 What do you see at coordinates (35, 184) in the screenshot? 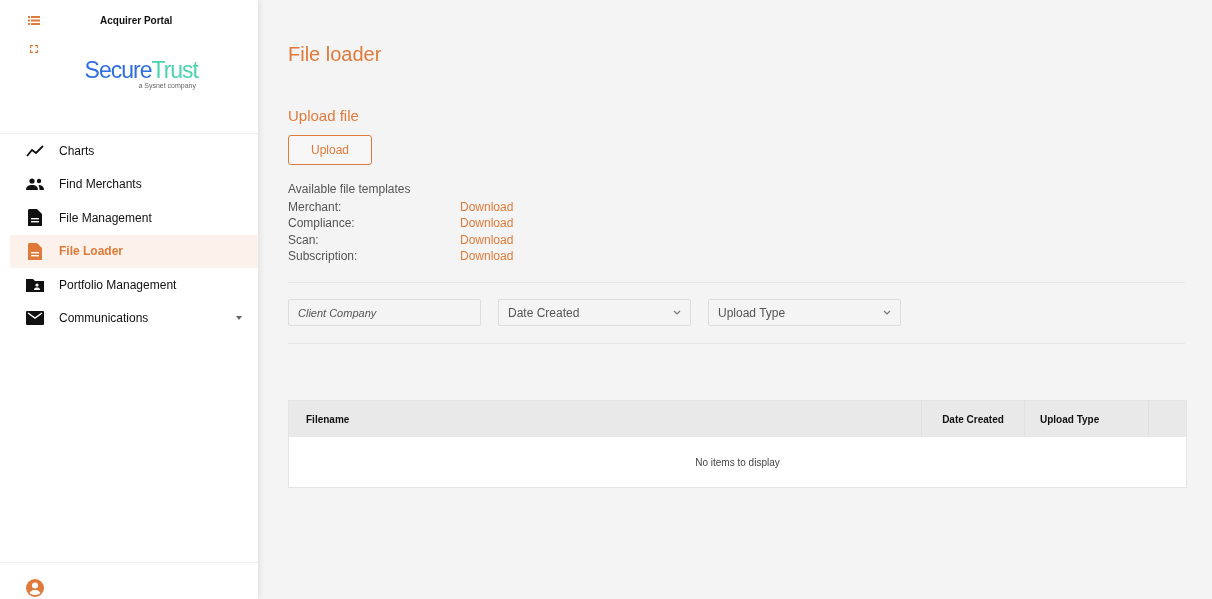
I see `people-icon` at bounding box center [35, 184].